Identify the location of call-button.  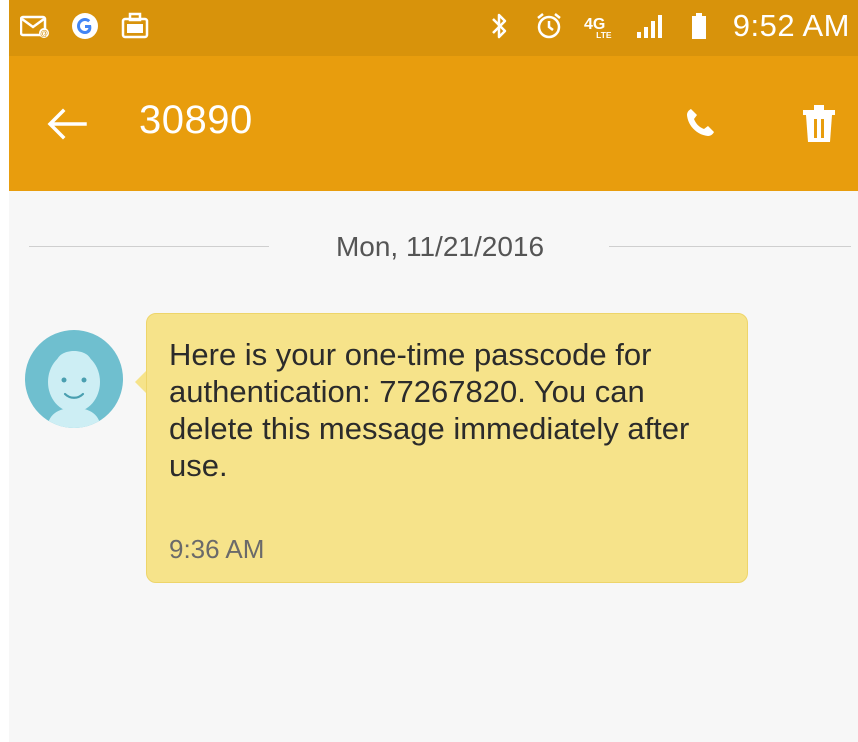
(699, 124).